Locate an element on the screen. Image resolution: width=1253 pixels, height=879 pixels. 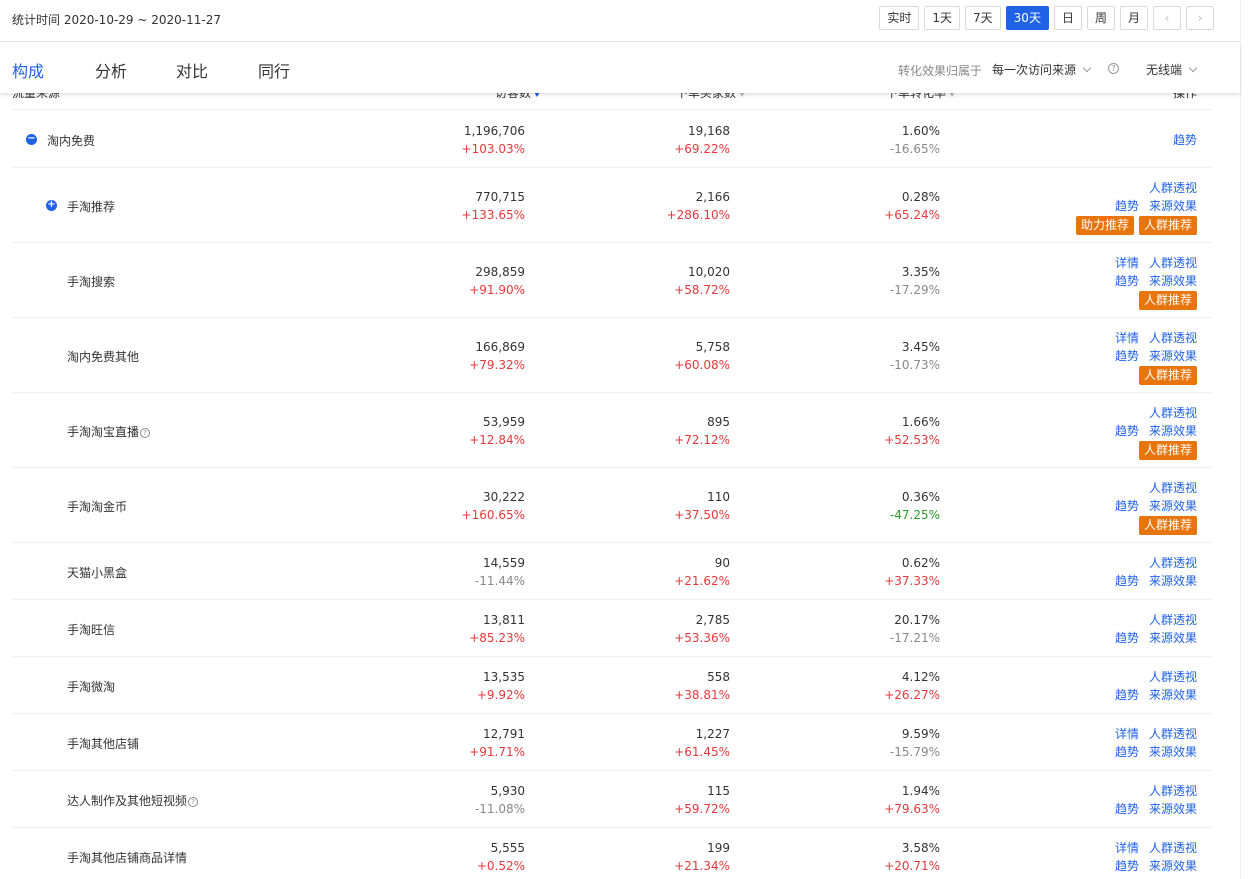
cell-visitors: 166,869 +79.32% is located at coordinates (497, 356).